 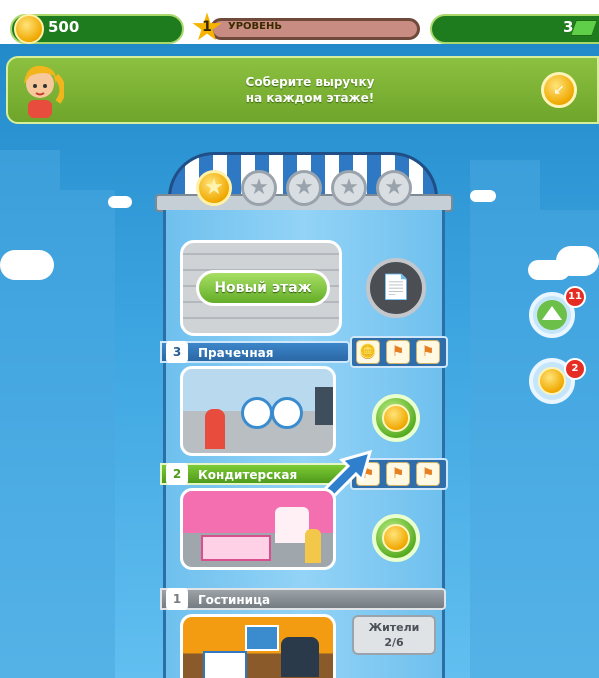 I want to click on document-icon: 📄, so click(x=396, y=288).